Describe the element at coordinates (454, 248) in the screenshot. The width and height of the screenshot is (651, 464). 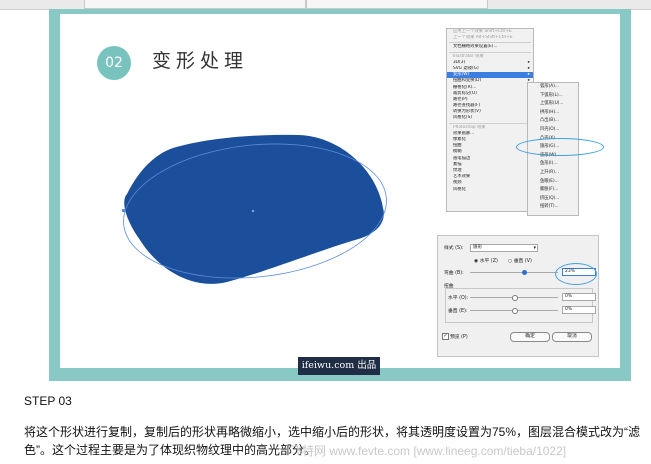
I see `style-label: 样式 (S):` at that location.